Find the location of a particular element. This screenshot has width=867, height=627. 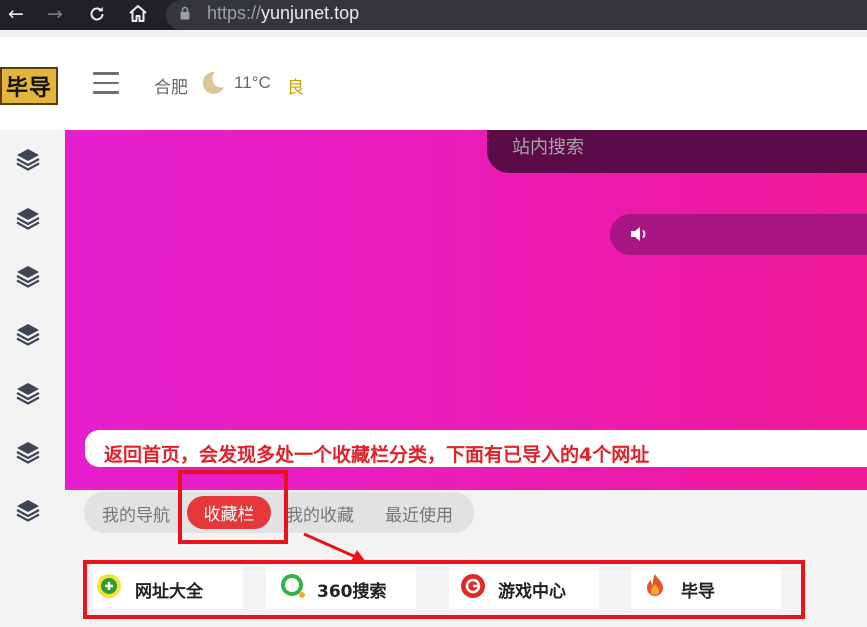

site-logo: 毕导 is located at coordinates (29, 86).